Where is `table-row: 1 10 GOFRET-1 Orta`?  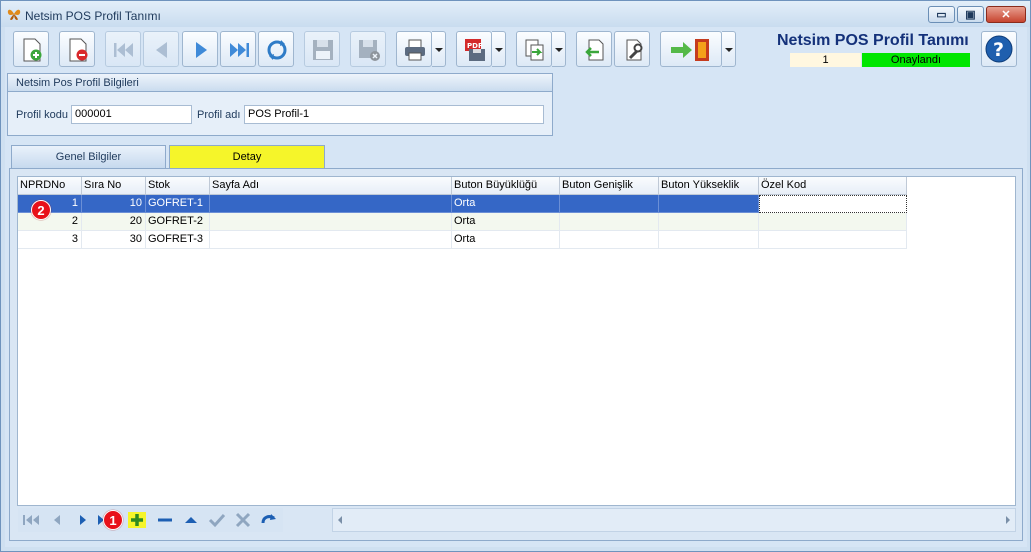
table-row: 1 10 GOFRET-1 Orta is located at coordinates (462, 204).